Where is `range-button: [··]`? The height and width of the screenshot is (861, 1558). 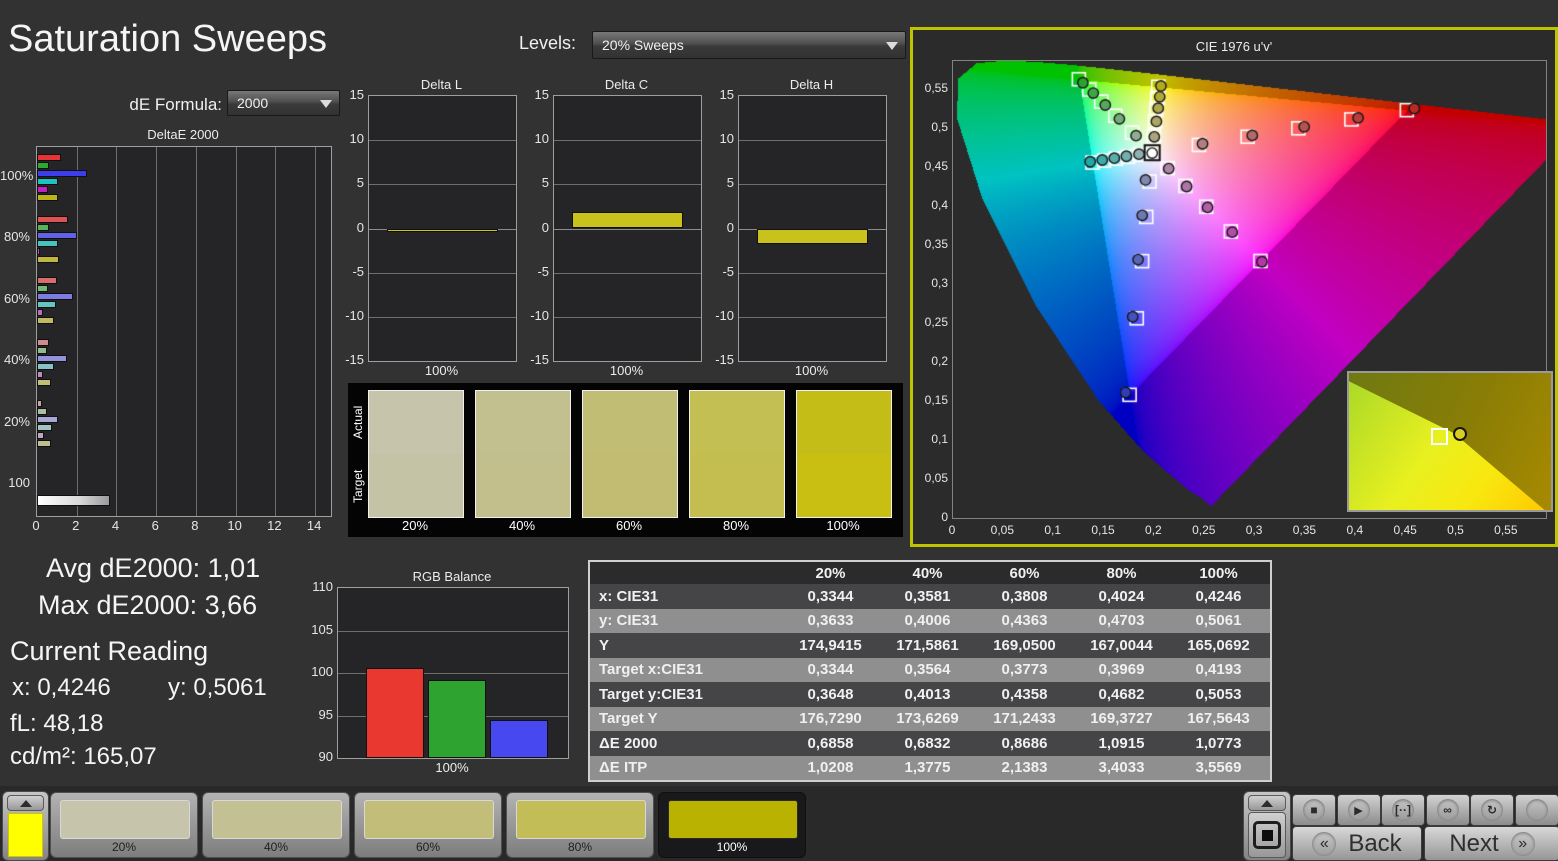 range-button: [··] is located at coordinates (1403, 810).